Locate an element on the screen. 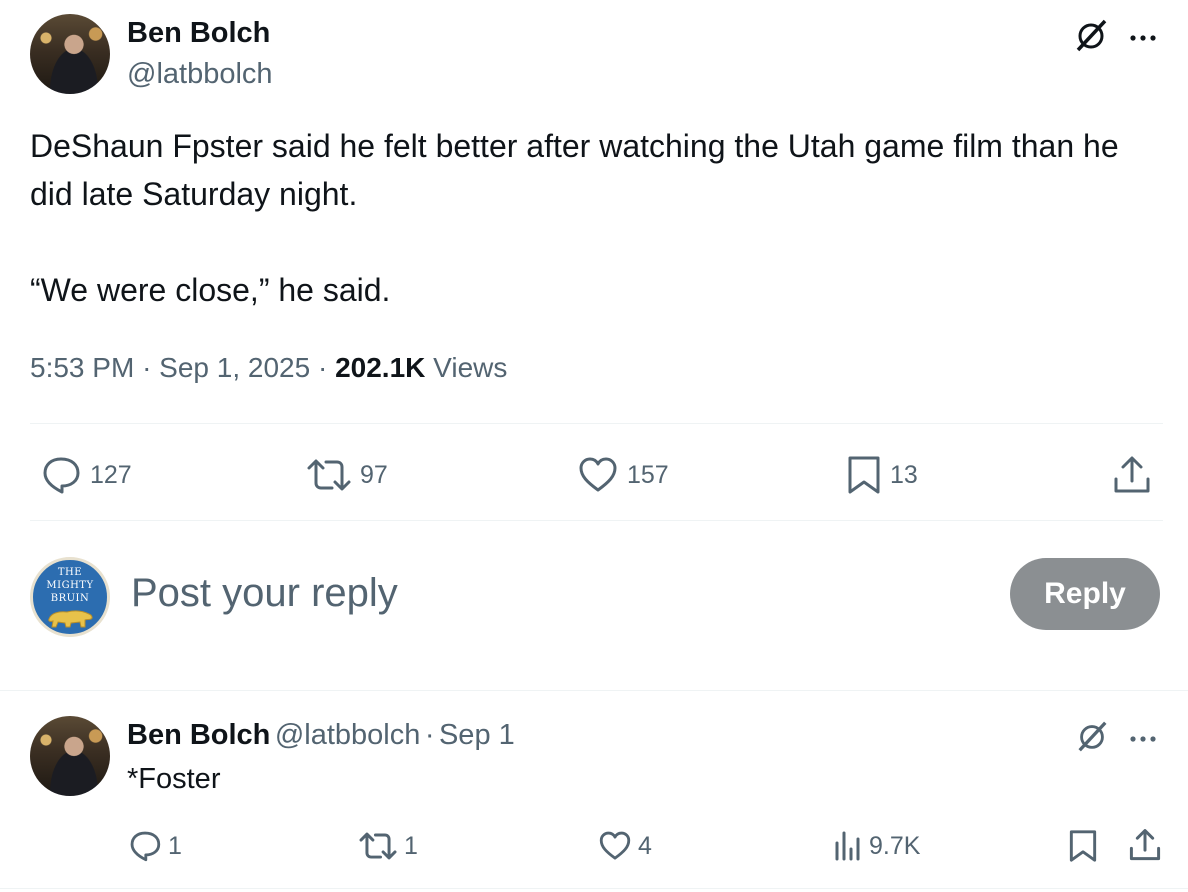  like-count: 157 is located at coordinates (648, 474).